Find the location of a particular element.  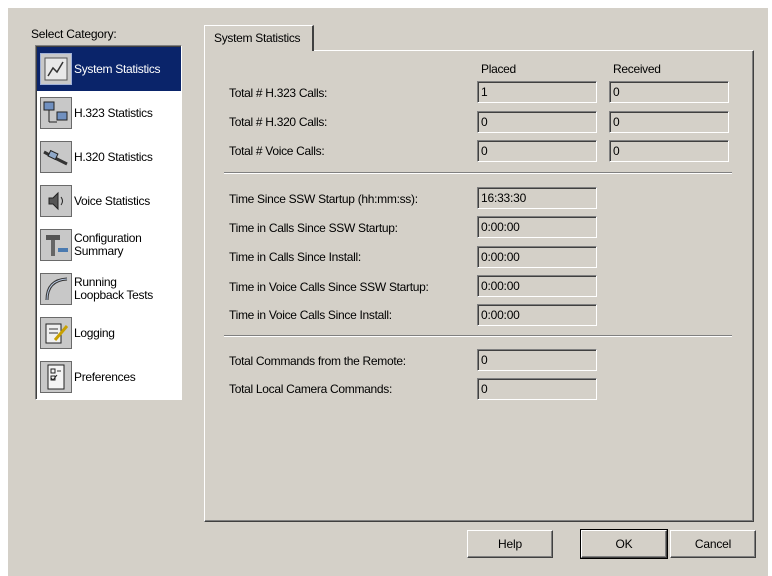

category-item-configuration-summary: Configuration Summary is located at coordinates (109, 245).